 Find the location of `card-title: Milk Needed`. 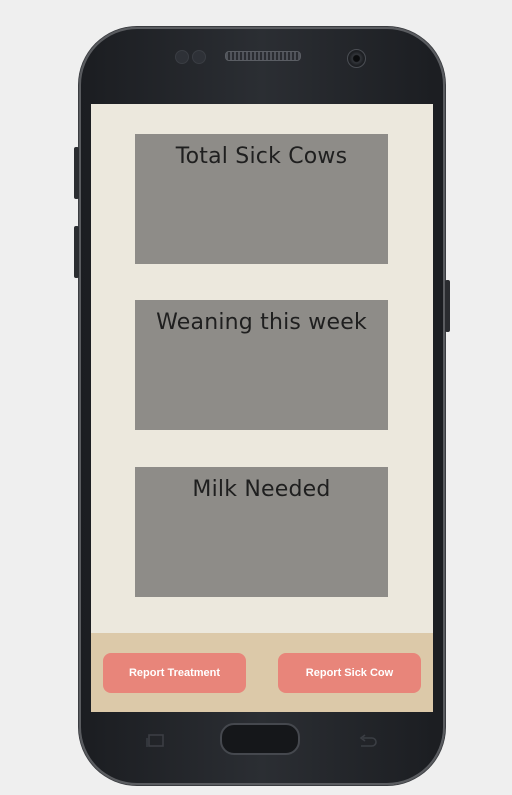

card-title: Milk Needed is located at coordinates (261, 489).